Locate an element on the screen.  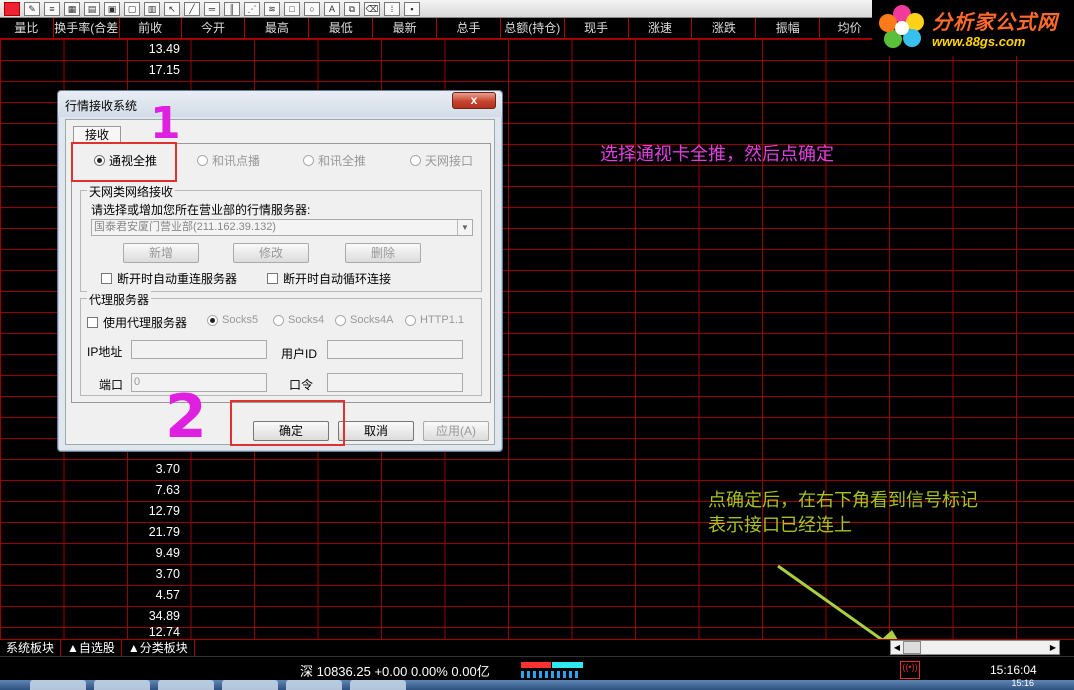
line-tool-icon: ╱ is located at coordinates (192, 8).